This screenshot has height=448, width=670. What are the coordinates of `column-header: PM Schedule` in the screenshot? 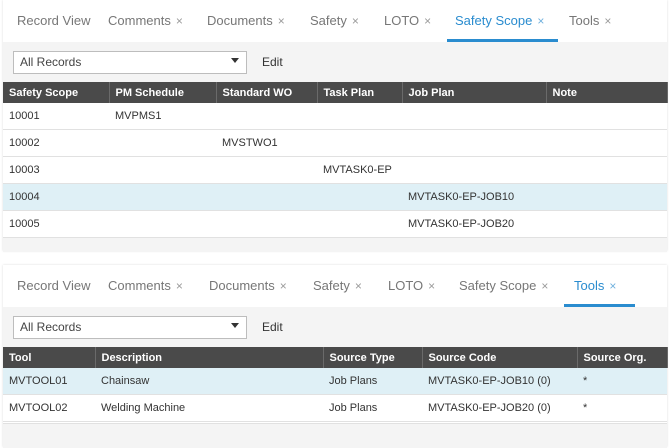 It's located at (163, 92).